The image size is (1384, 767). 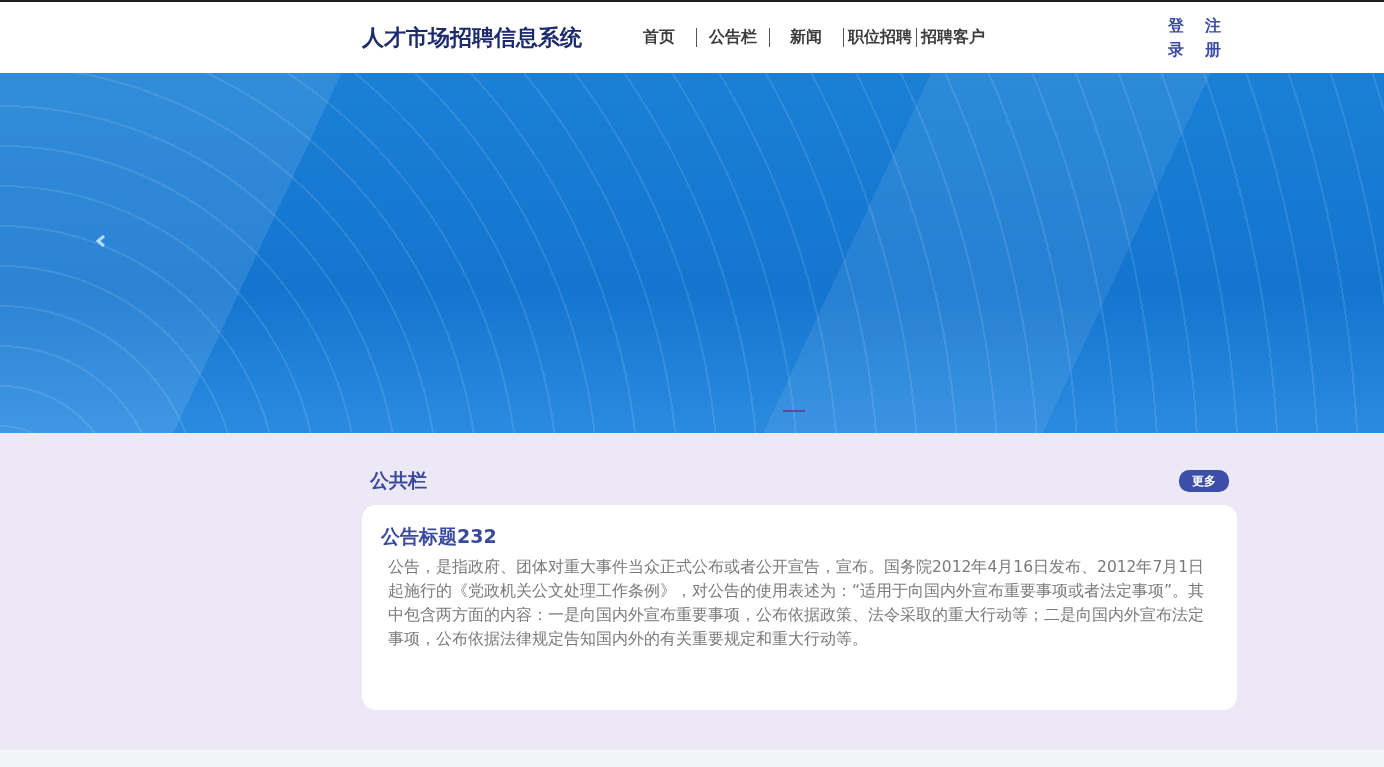 I want to click on notice-title: 公告标题232, so click(x=439, y=536).